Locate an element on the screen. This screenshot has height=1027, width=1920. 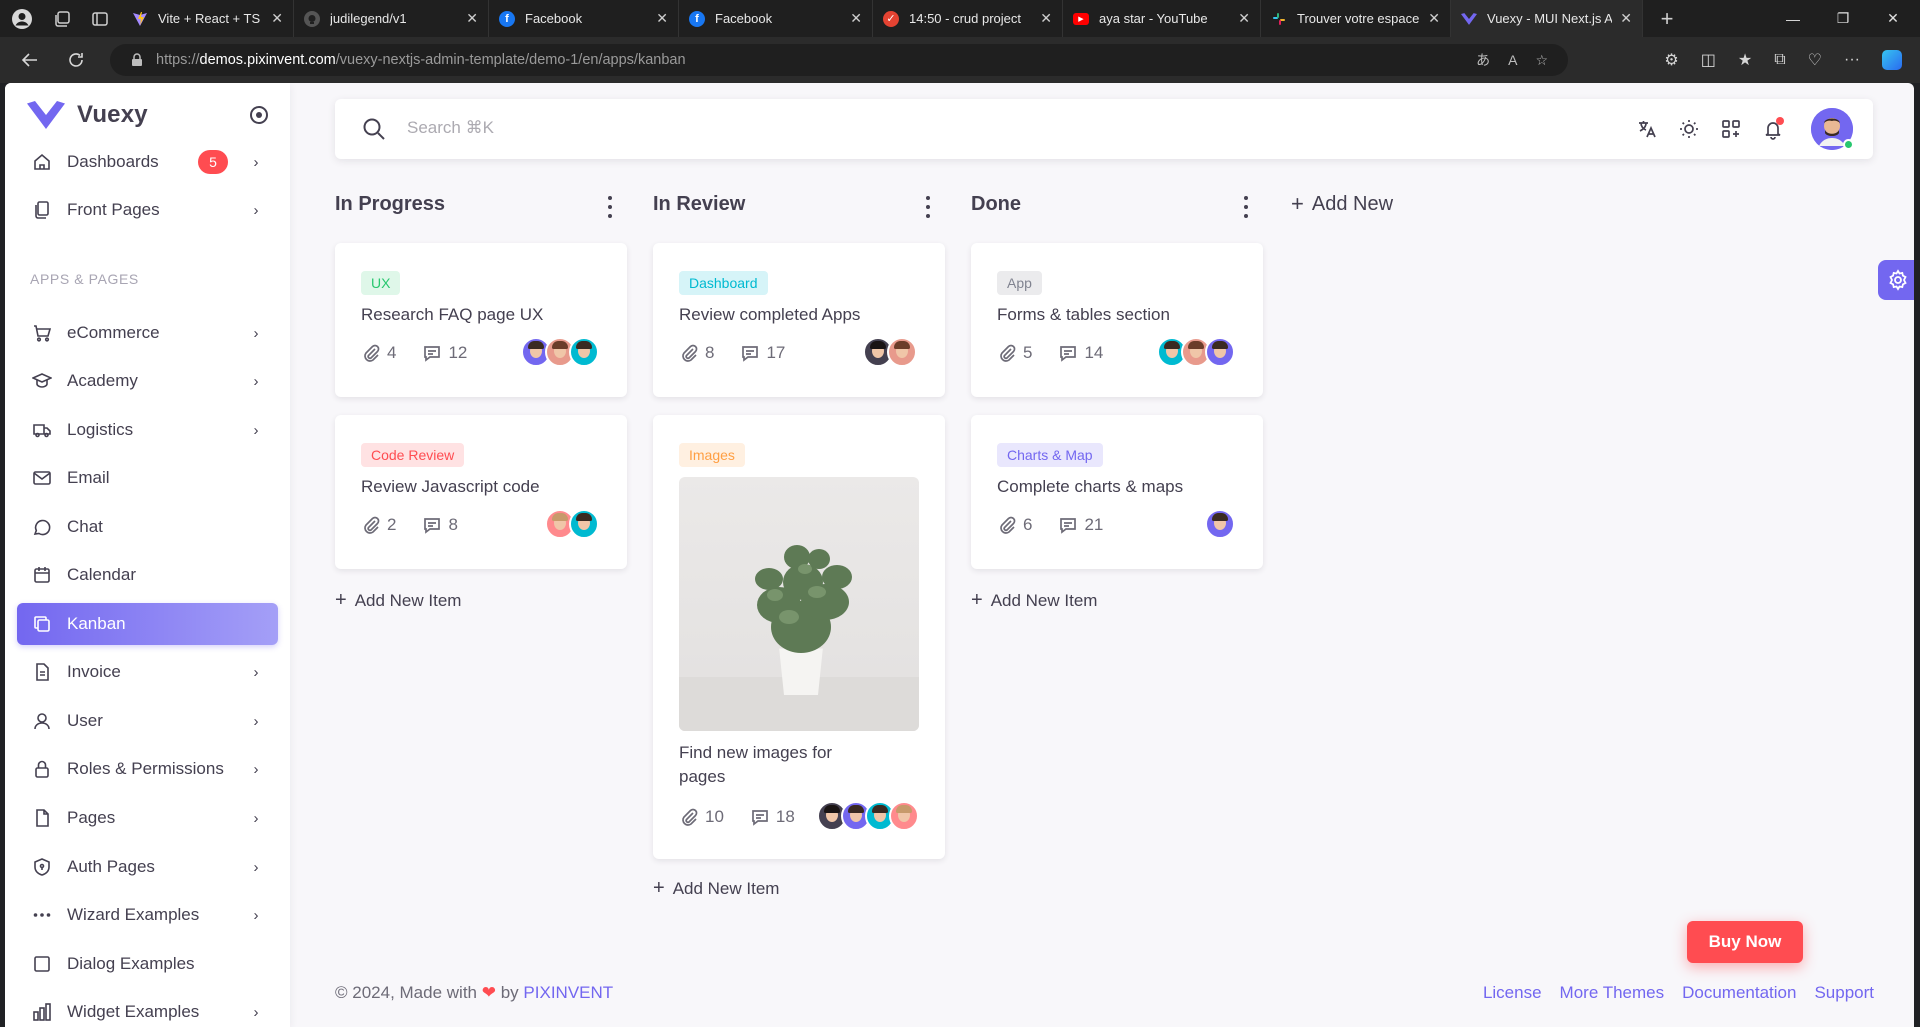
language-icon is located at coordinates (1647, 129).